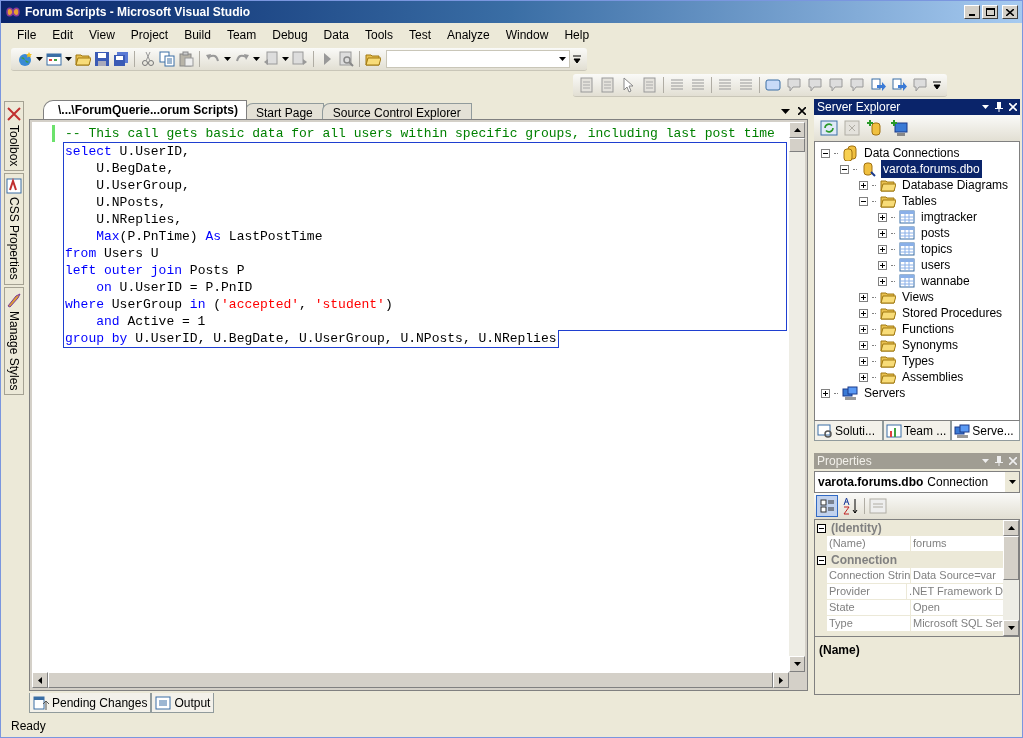 The height and width of the screenshot is (738, 1023). I want to click on document-tab: Source Control Explorer, so click(396, 111).